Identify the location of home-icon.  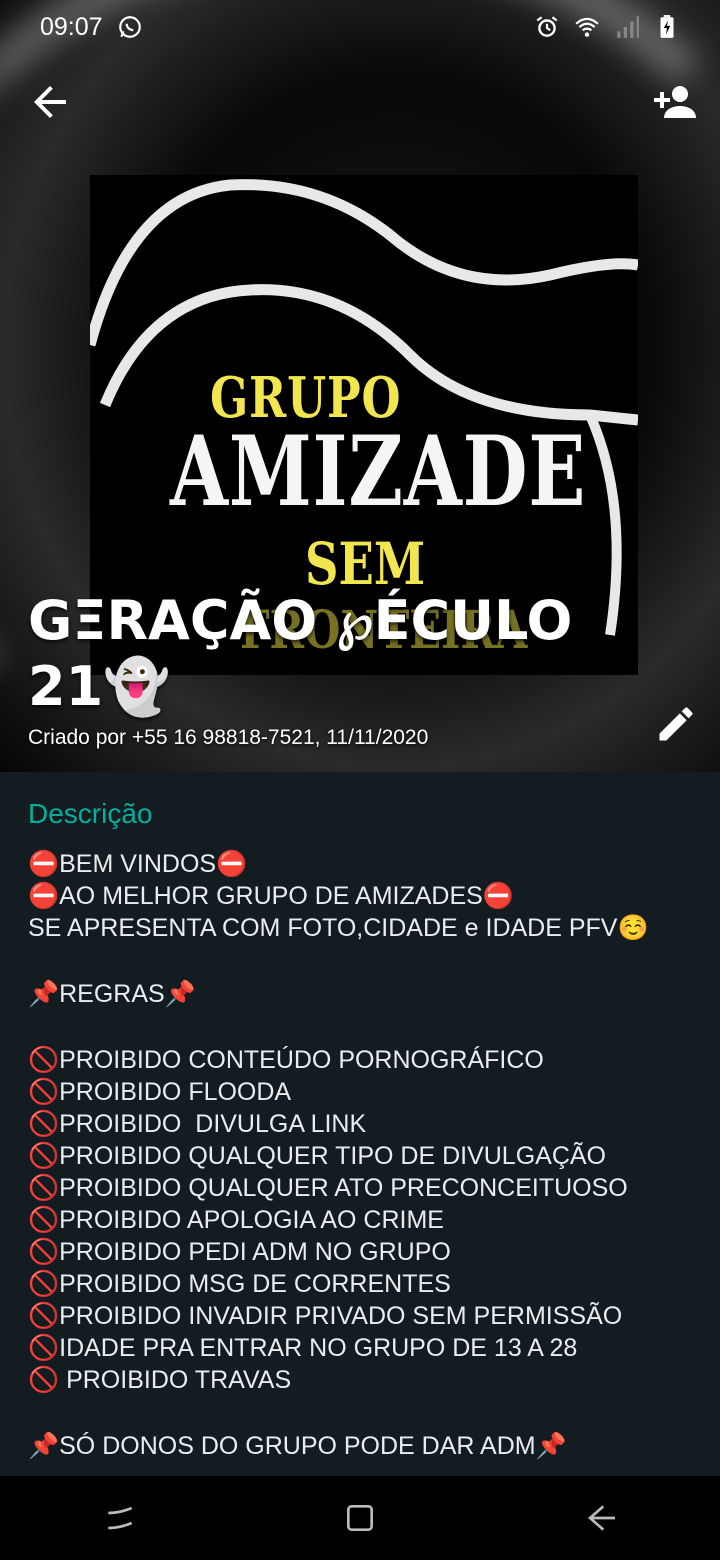
(360, 1518).